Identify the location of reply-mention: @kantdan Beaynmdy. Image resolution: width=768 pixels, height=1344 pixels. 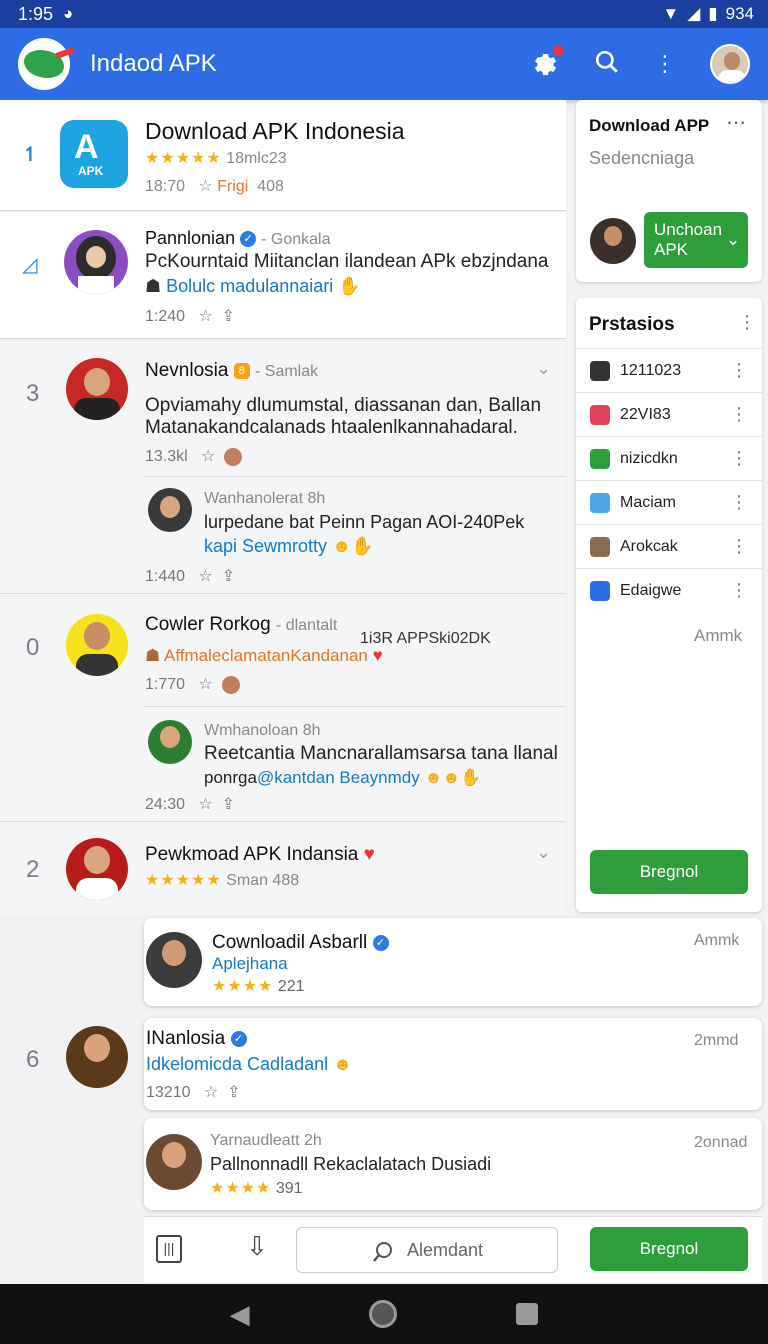
(338, 777).